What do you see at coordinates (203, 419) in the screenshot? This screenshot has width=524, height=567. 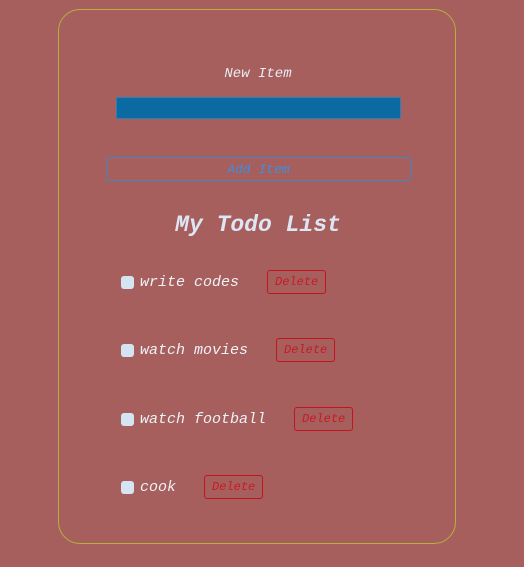 I see `todo-text: watch football` at bounding box center [203, 419].